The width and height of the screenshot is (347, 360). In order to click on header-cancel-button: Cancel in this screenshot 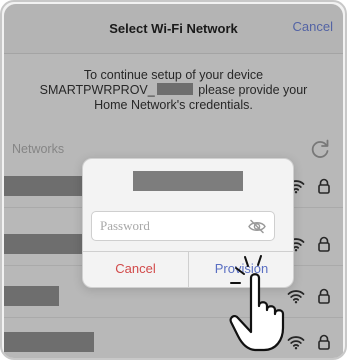, I will do `click(313, 26)`.